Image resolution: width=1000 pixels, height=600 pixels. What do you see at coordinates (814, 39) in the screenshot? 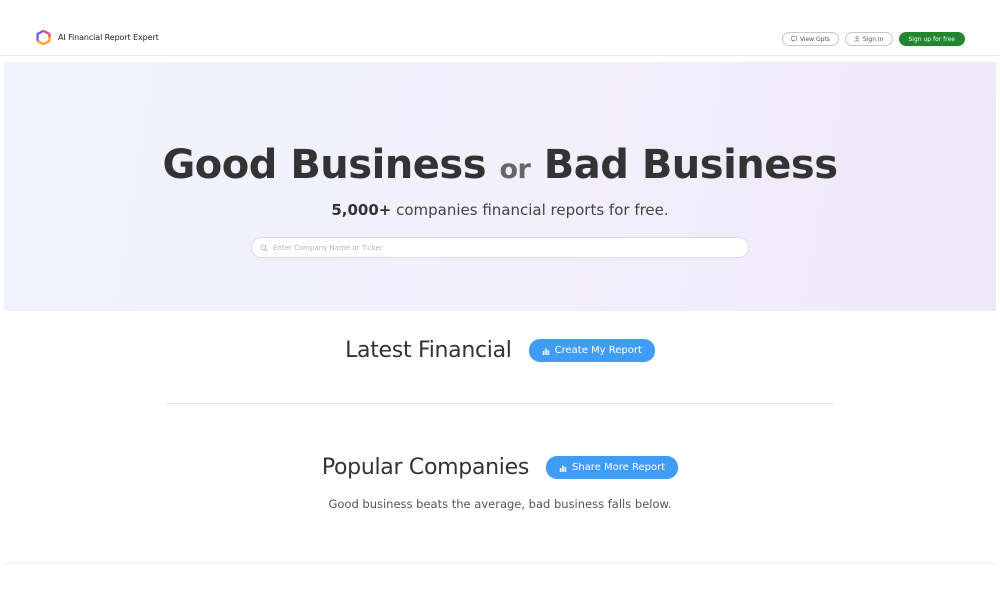
I see `view-gpts-label: View Gpts` at bounding box center [814, 39].